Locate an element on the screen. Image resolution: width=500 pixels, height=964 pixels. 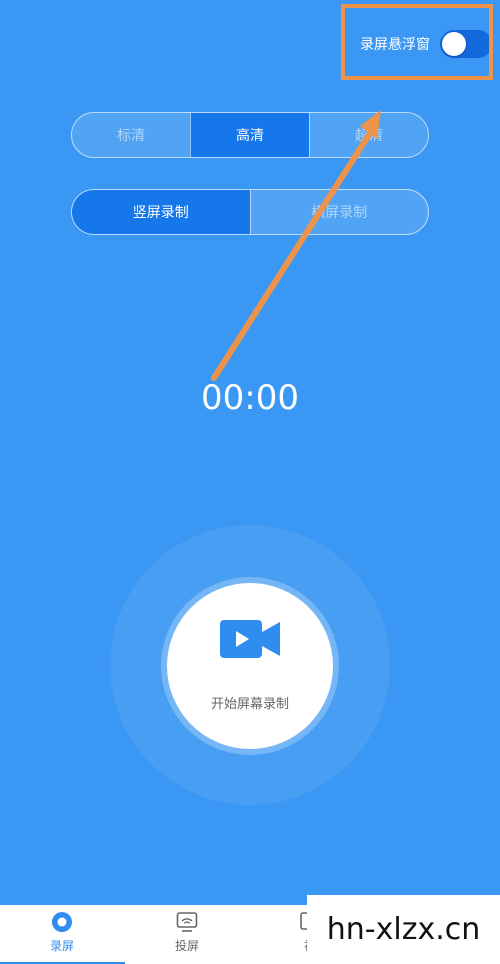
nav-item-cast: 投屏 is located at coordinates (187, 932).